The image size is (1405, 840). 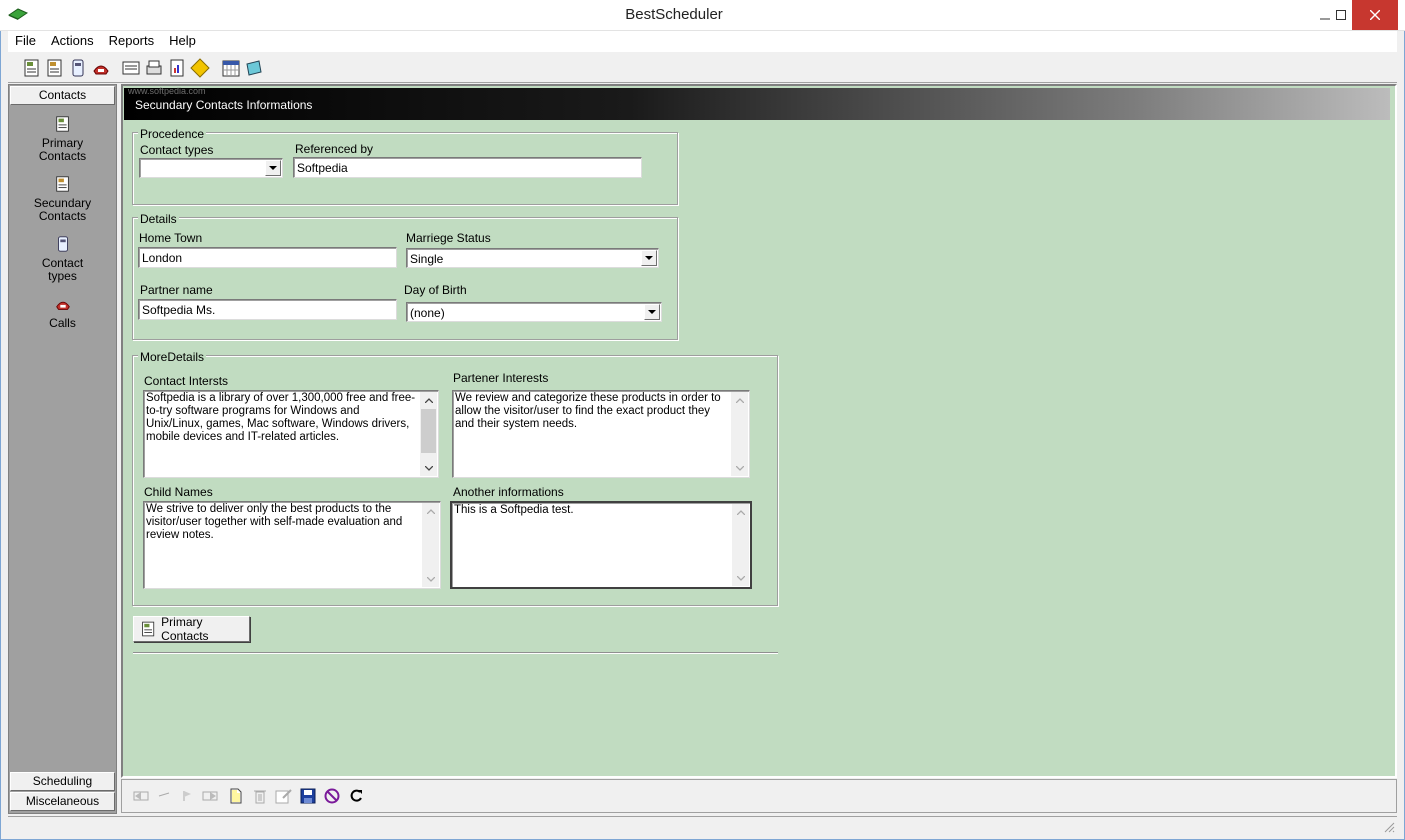 What do you see at coordinates (186, 381) in the screenshot?
I see `contact-interests-label: Contact Intersts` at bounding box center [186, 381].